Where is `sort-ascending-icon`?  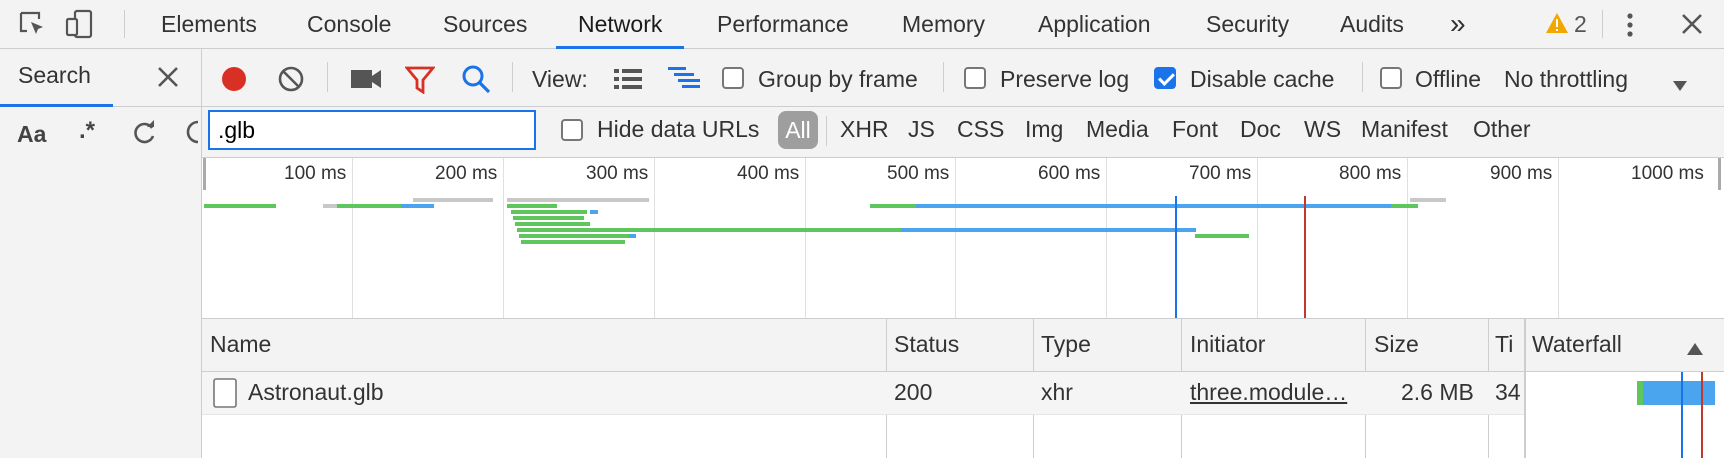 sort-ascending-icon is located at coordinates (1695, 349).